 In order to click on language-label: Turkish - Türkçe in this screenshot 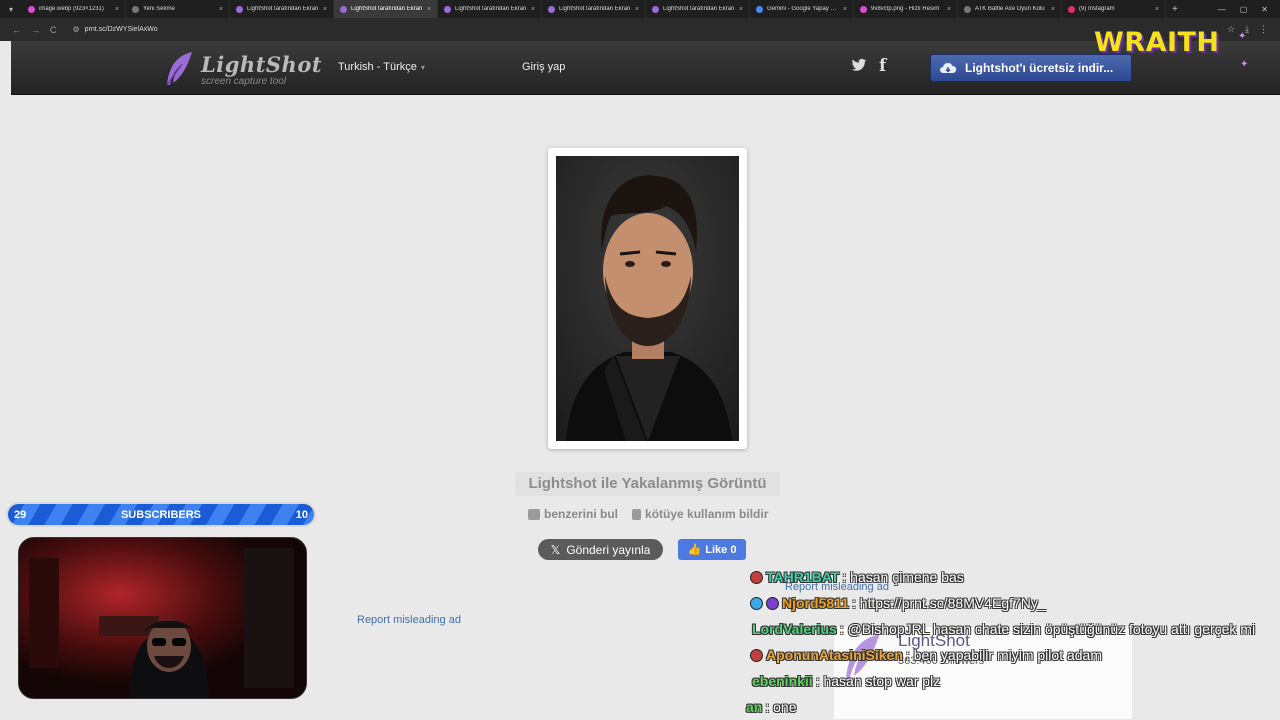, I will do `click(377, 67)`.